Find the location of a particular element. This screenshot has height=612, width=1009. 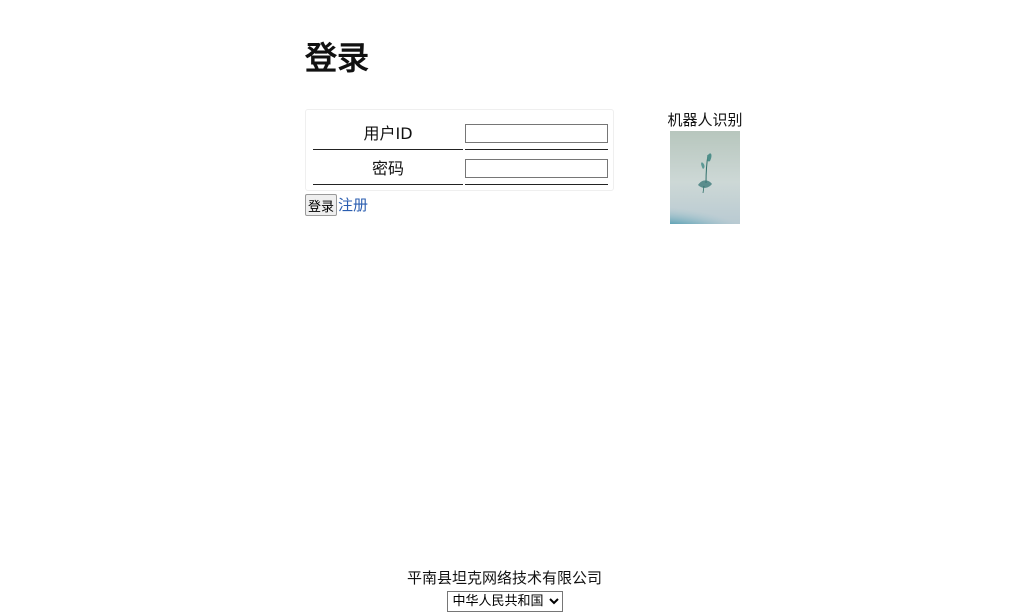

page-title: 登录 is located at coordinates (337, 58).